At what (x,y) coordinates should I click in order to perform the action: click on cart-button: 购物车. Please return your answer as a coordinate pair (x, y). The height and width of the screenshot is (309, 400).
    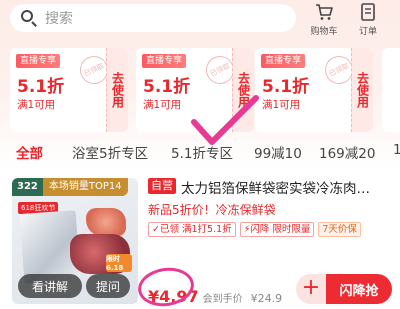
    Looking at the image, I should click on (324, 20).